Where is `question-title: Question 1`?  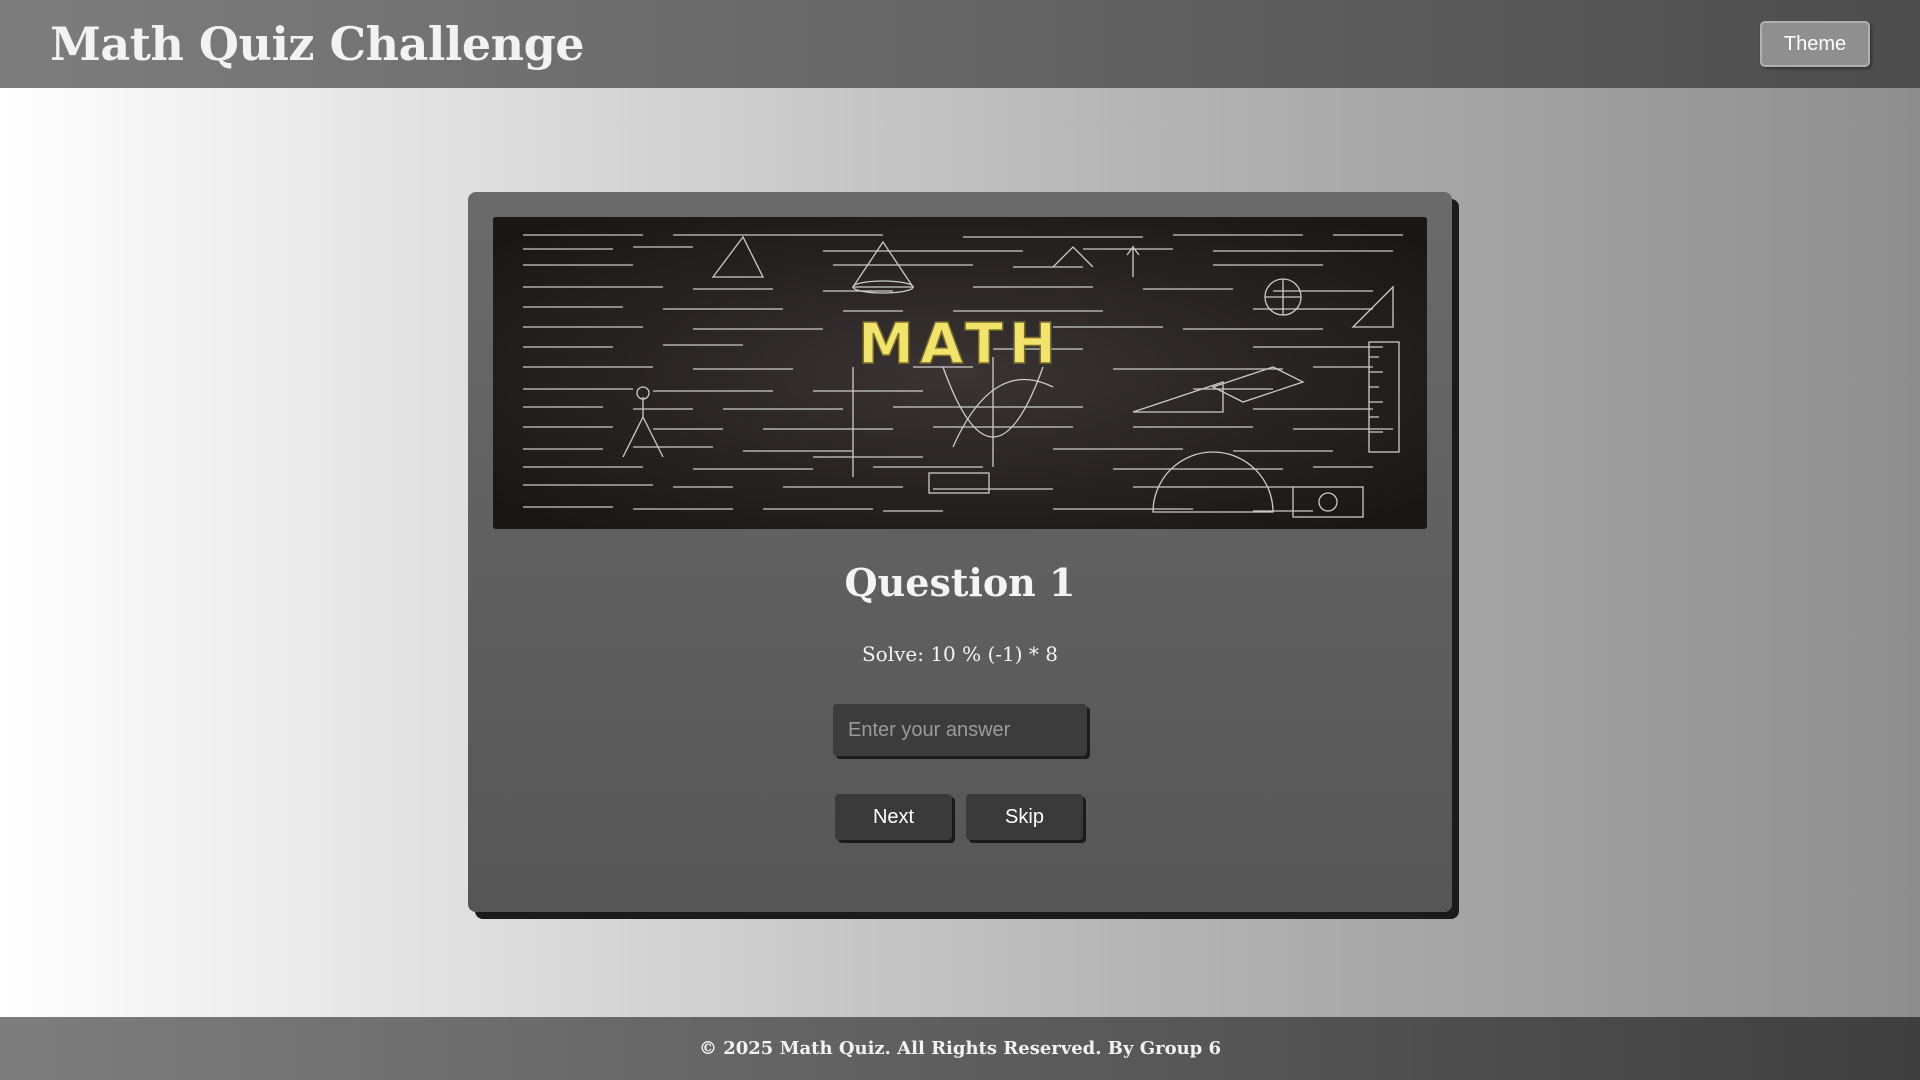 question-title: Question 1 is located at coordinates (960, 582).